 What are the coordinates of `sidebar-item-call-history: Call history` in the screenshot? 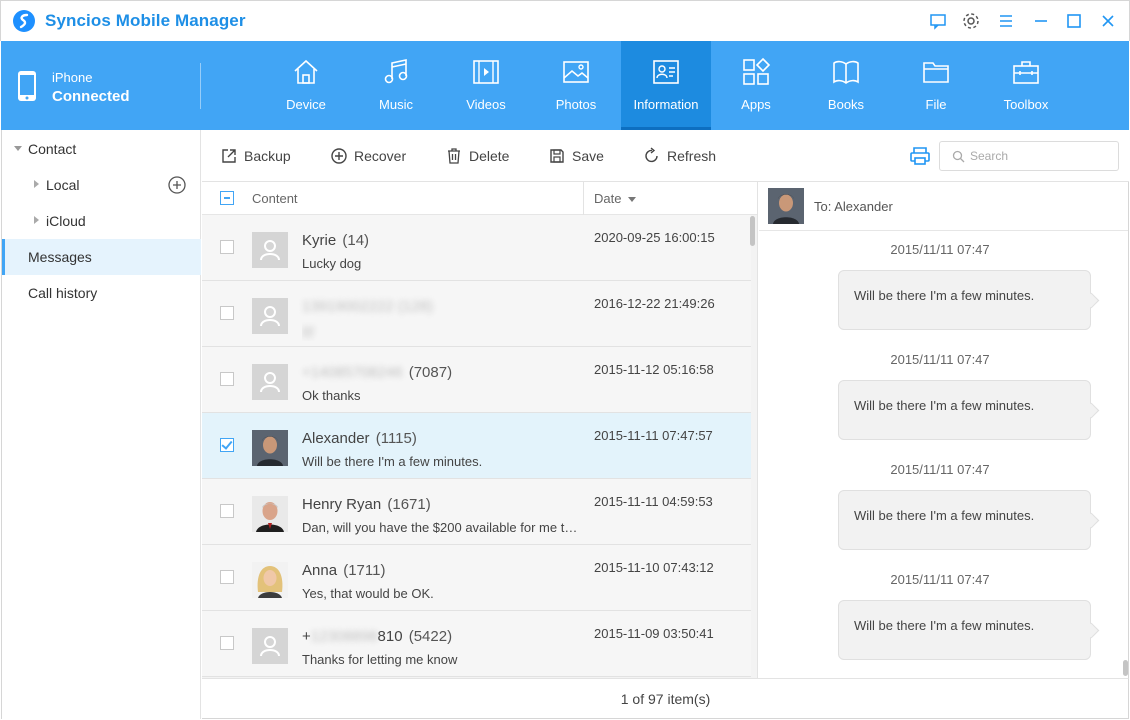 It's located at (101, 293).